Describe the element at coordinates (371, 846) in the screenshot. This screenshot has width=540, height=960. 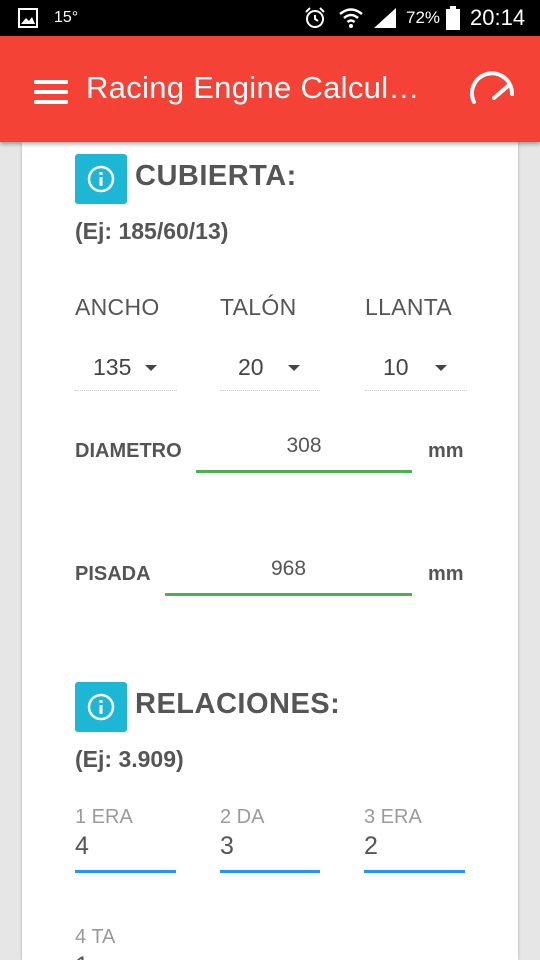
I see `gear-3-value: 2` at that location.